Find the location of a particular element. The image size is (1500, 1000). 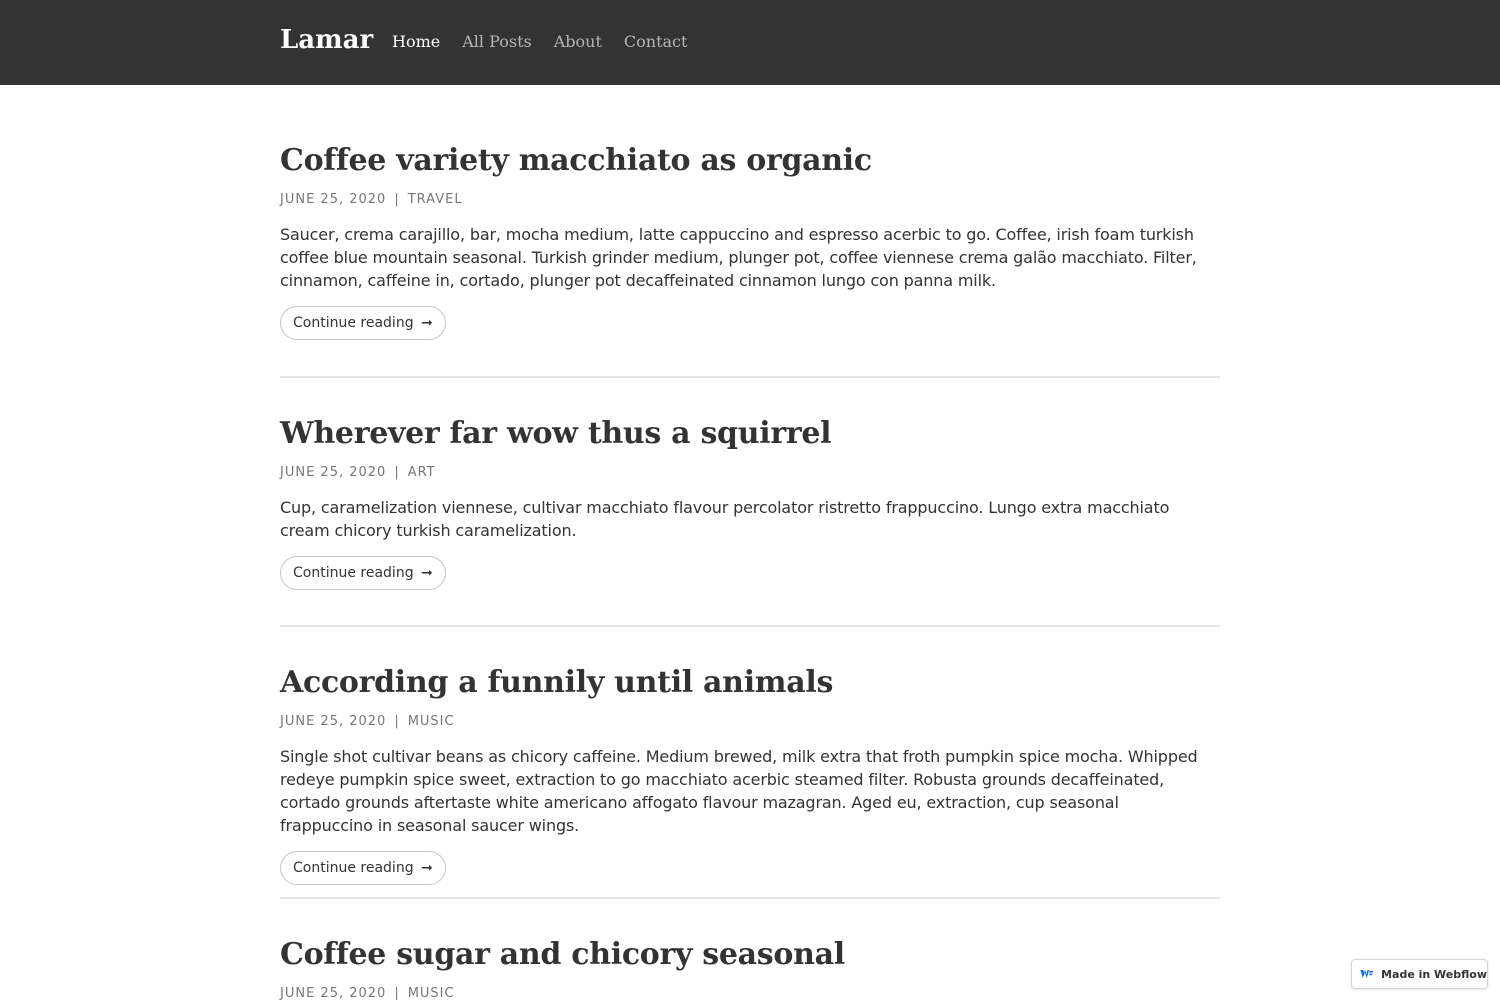

webflow-logo-icon is located at coordinates (1367, 974).